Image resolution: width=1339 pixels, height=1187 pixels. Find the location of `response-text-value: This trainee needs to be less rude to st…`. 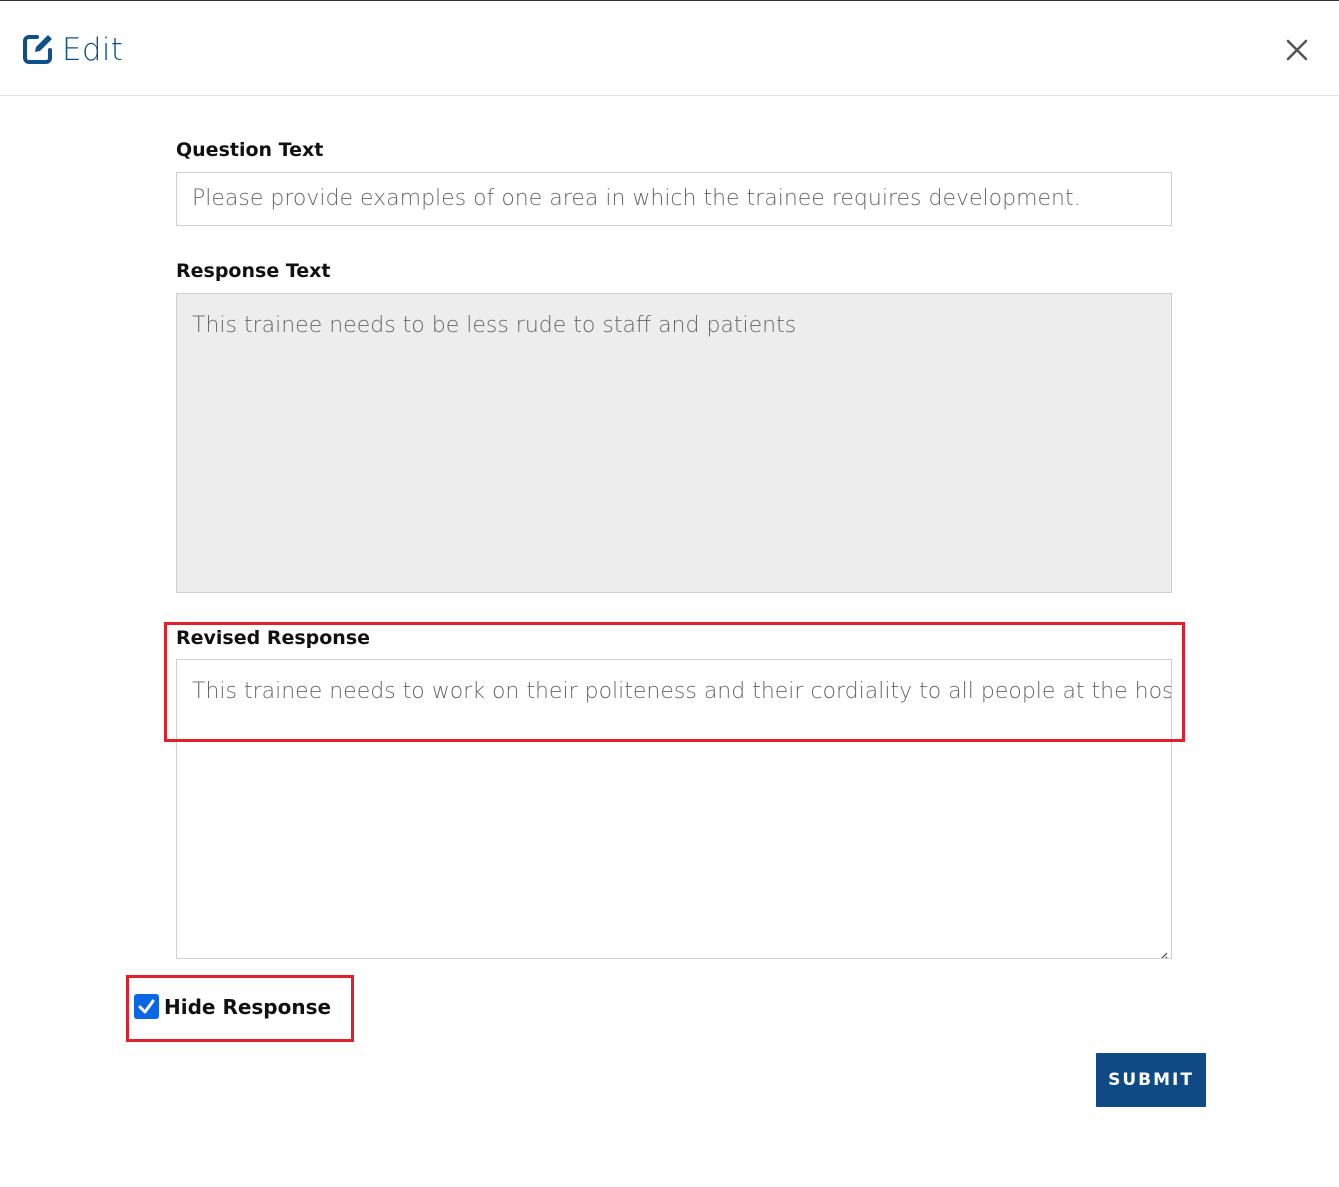

response-text-value: This trainee needs to be less rude to st… is located at coordinates (494, 325).